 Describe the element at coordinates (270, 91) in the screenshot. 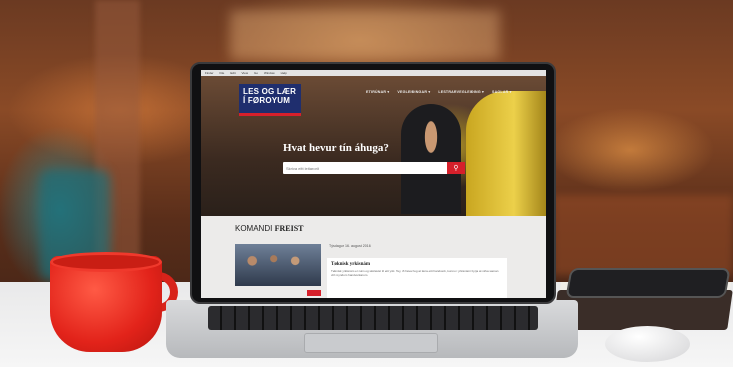

I see `logo-line-1: LES OG LÆR` at that location.